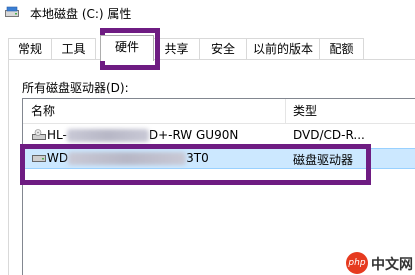  What do you see at coordinates (12, 11) in the screenshot?
I see `drive-icon` at bounding box center [12, 11].